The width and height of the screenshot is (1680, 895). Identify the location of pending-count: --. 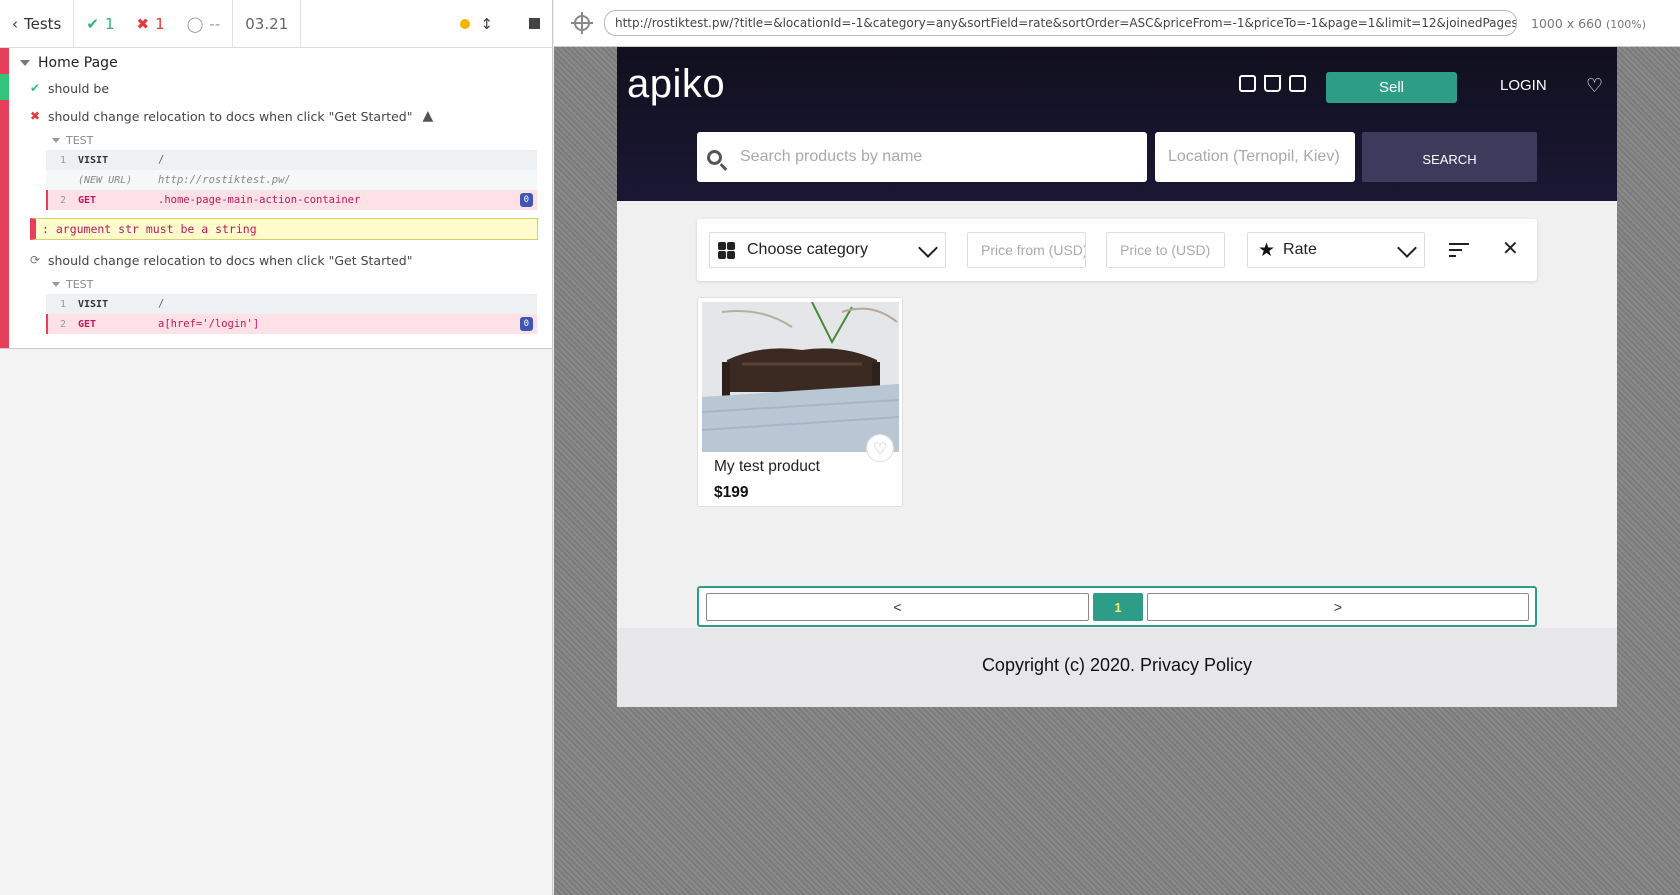
(215, 23).